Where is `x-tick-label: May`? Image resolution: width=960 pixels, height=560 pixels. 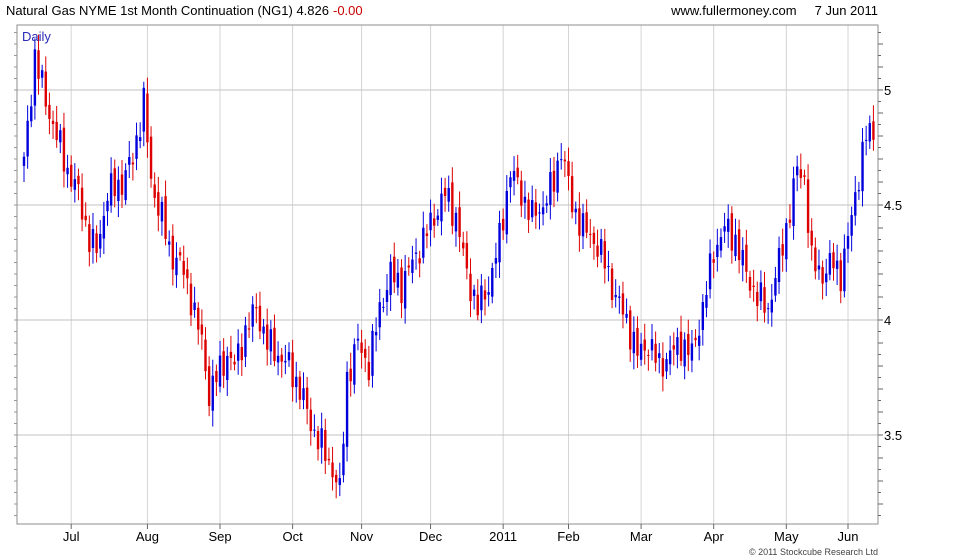
x-tick-label: May is located at coordinates (786, 536).